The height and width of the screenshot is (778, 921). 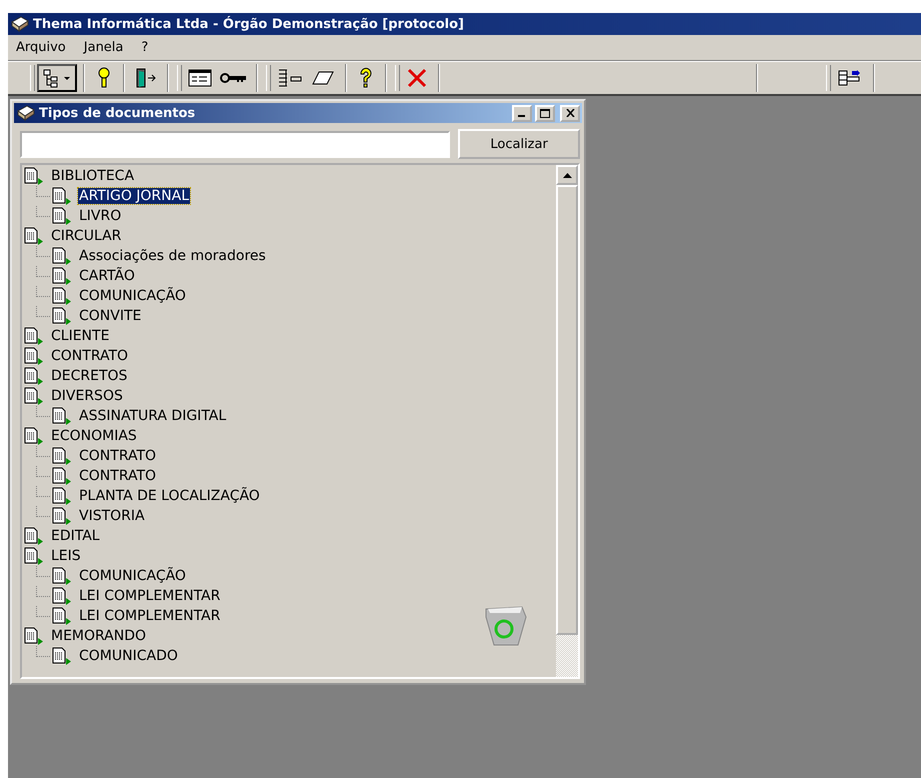 I want to click on up-arrow-icon, so click(x=567, y=175).